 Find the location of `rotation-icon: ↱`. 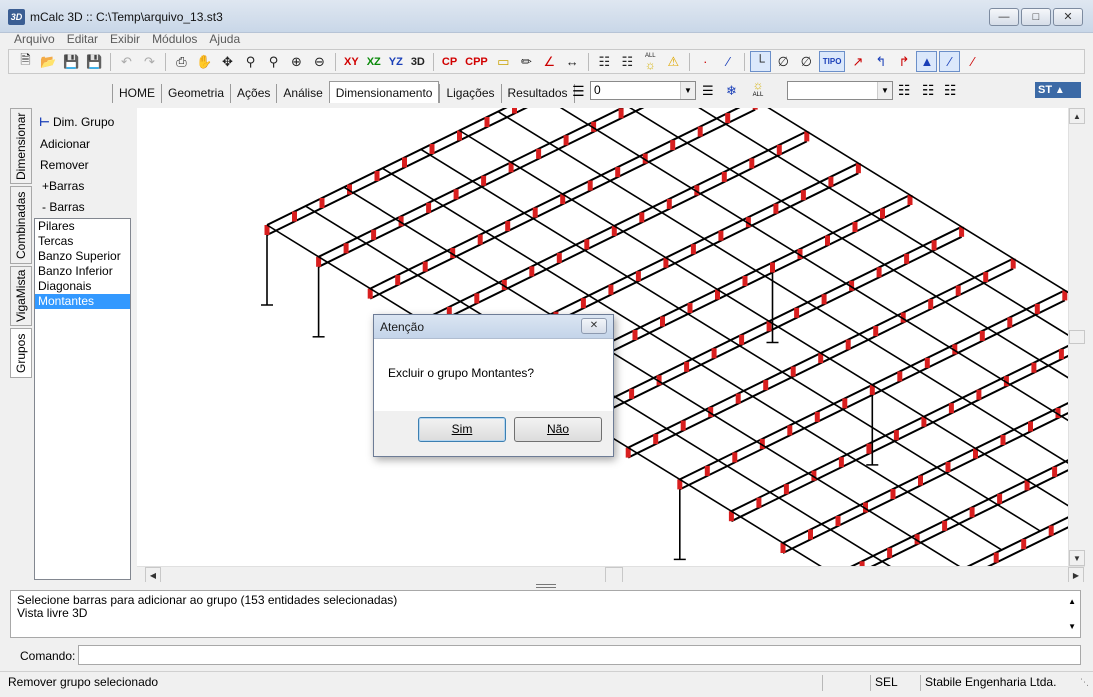

rotation-icon: ↱ is located at coordinates (903, 61).